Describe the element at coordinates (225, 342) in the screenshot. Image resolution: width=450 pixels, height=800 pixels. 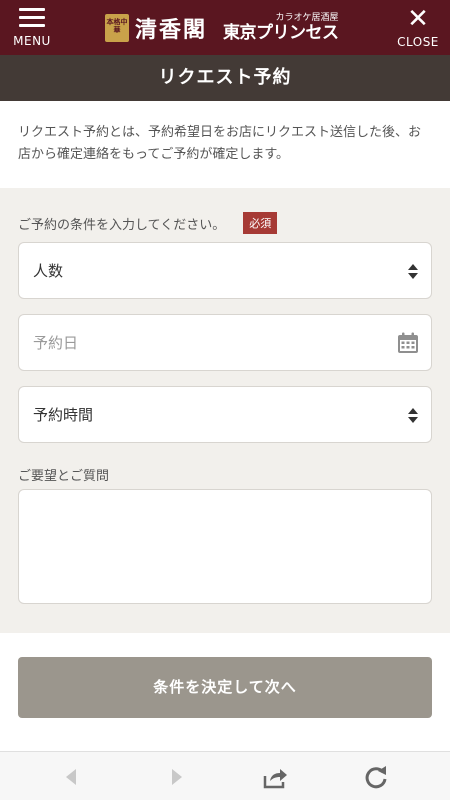
I see `date-input: 予約日` at that location.